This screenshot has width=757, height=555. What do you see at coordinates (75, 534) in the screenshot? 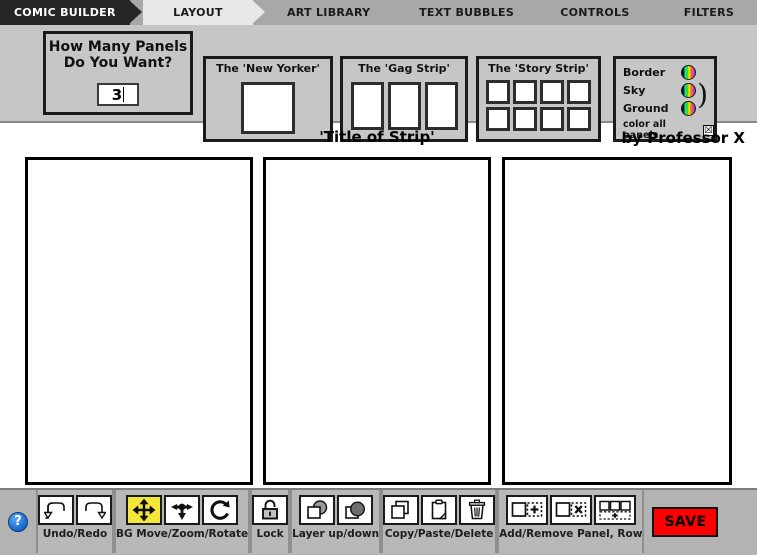
I see `toolgroup-undo-redo-label: Undo/Redo` at bounding box center [75, 534].